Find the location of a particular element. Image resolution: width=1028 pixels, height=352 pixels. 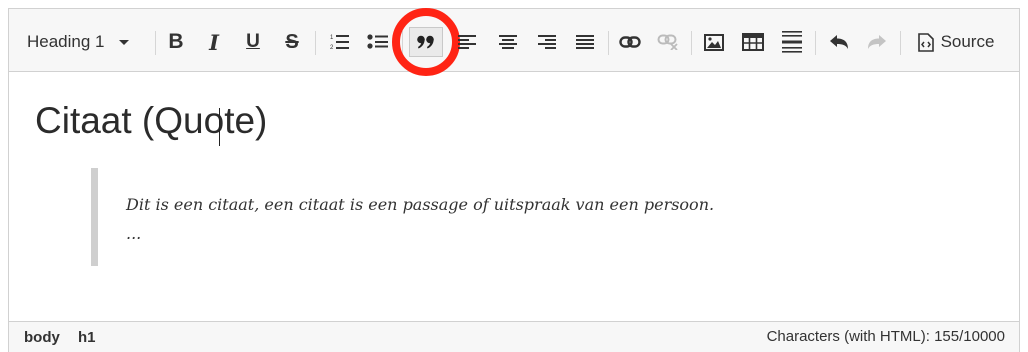

chevron-down-icon is located at coordinates (123, 42).